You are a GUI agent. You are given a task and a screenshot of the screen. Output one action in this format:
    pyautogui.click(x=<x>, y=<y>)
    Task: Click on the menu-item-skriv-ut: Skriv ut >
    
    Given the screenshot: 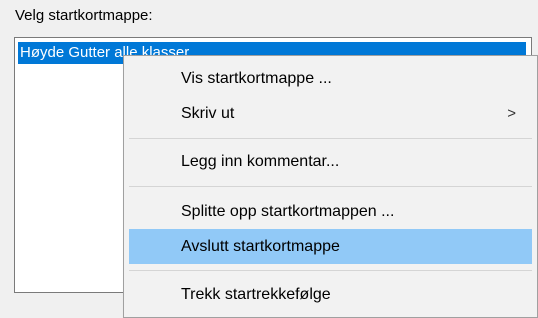 What is the action you would take?
    pyautogui.click(x=330, y=113)
    